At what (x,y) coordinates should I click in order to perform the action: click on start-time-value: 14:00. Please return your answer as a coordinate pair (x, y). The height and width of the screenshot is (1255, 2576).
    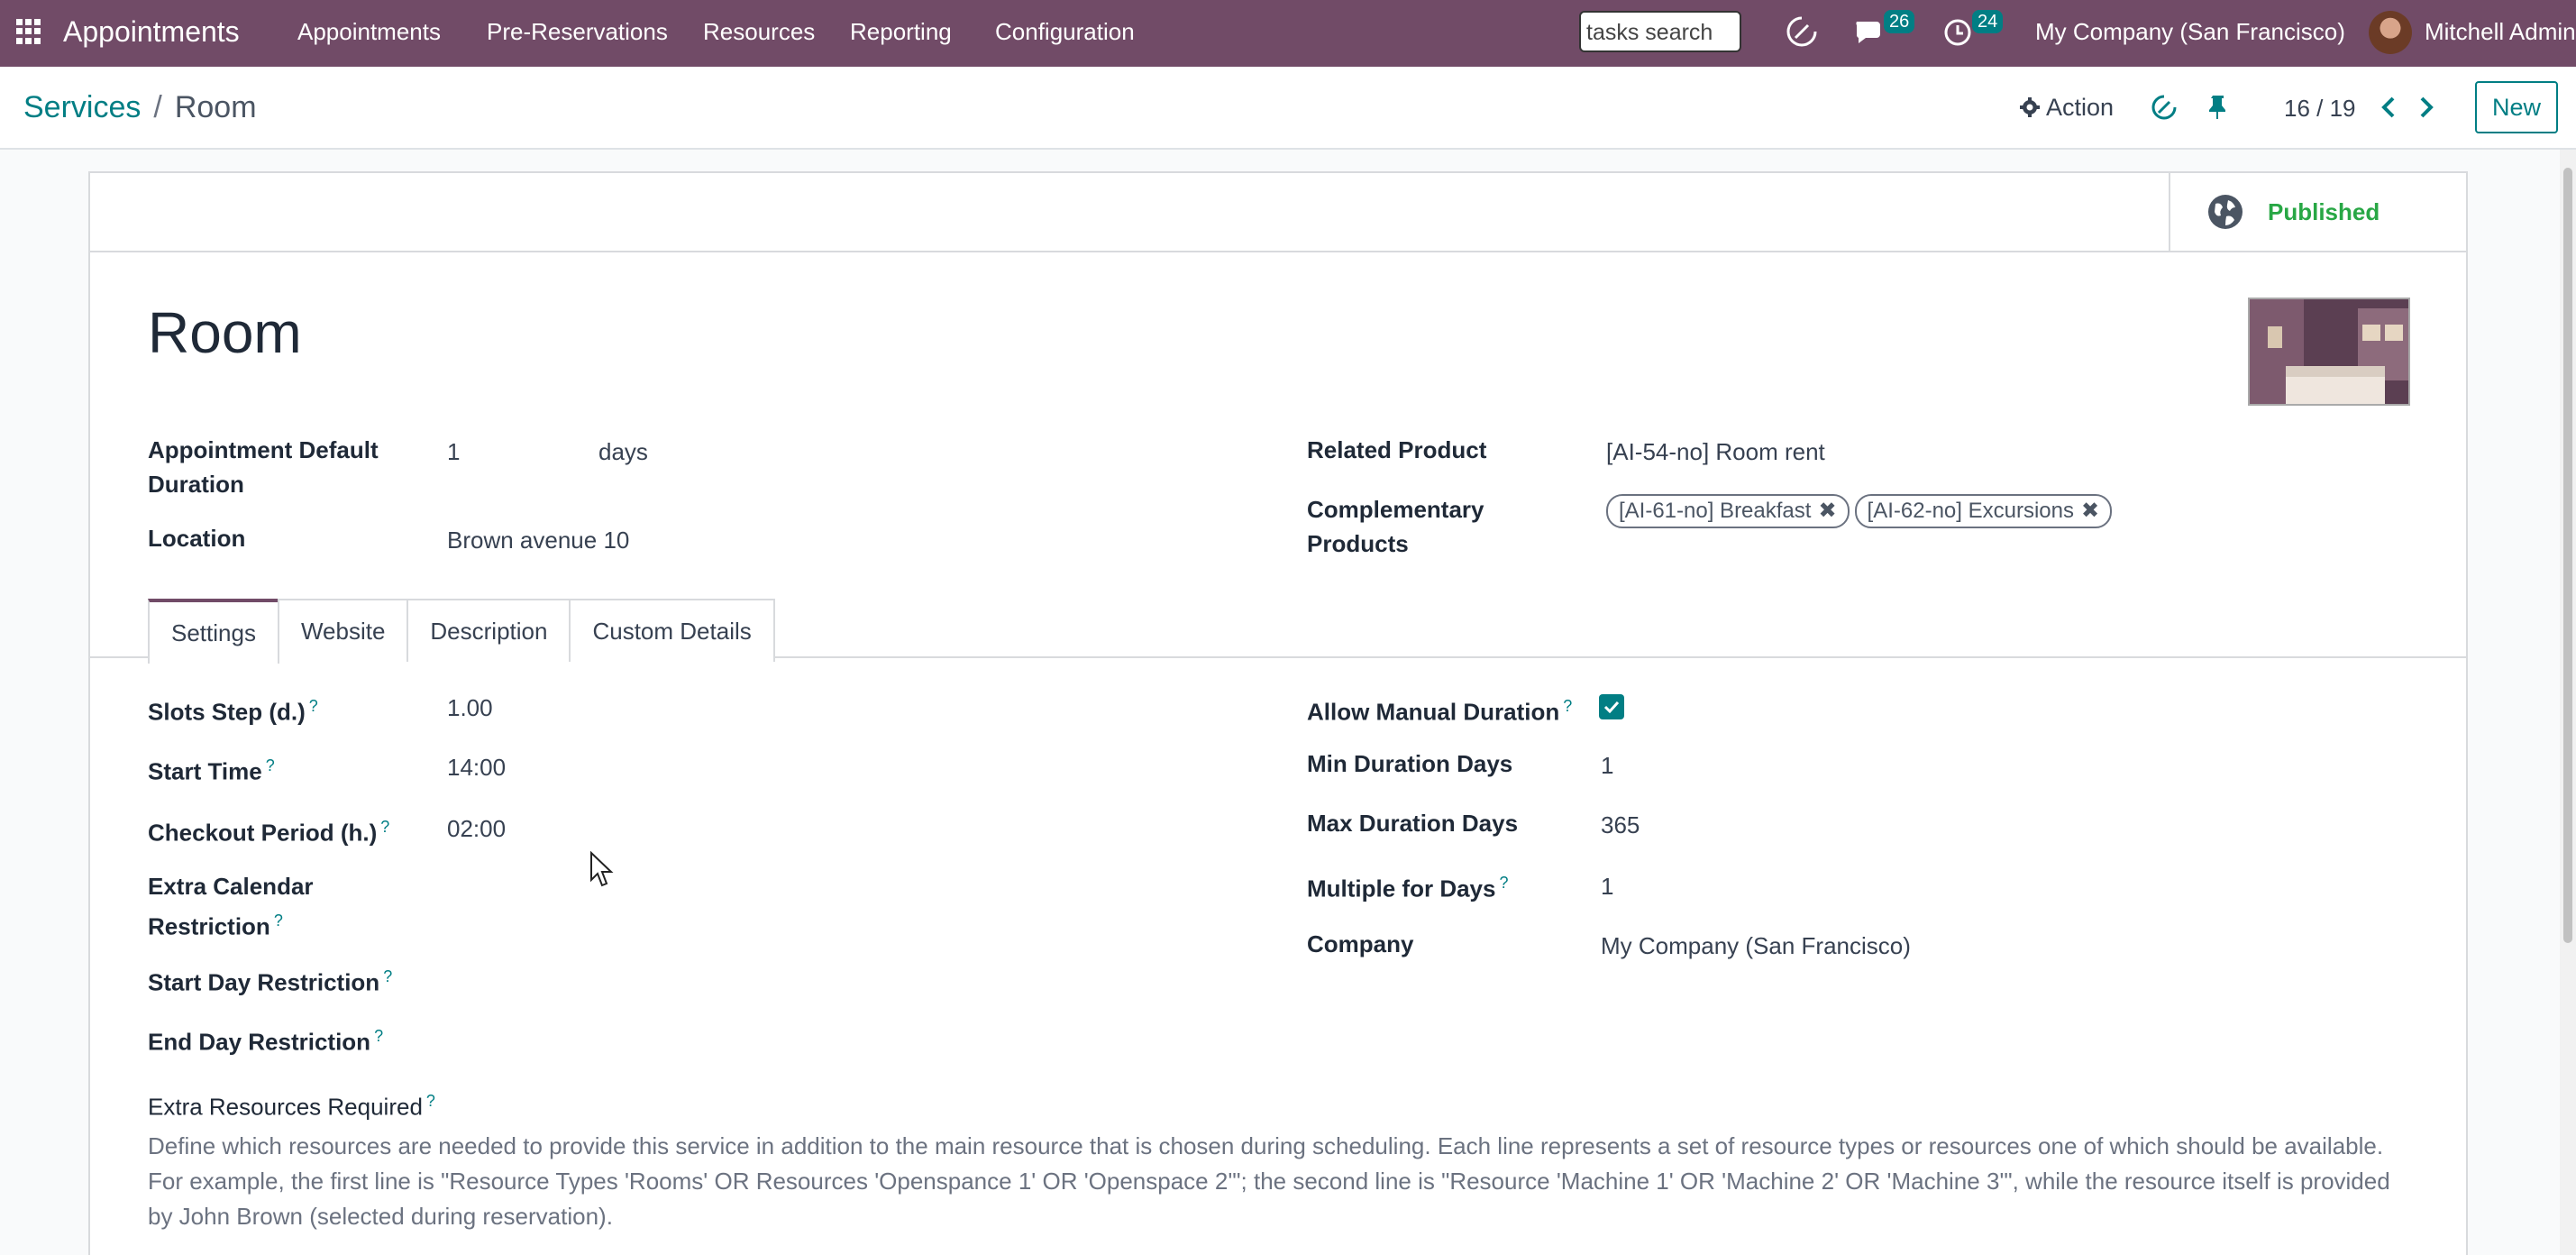
    Looking at the image, I should click on (476, 767).